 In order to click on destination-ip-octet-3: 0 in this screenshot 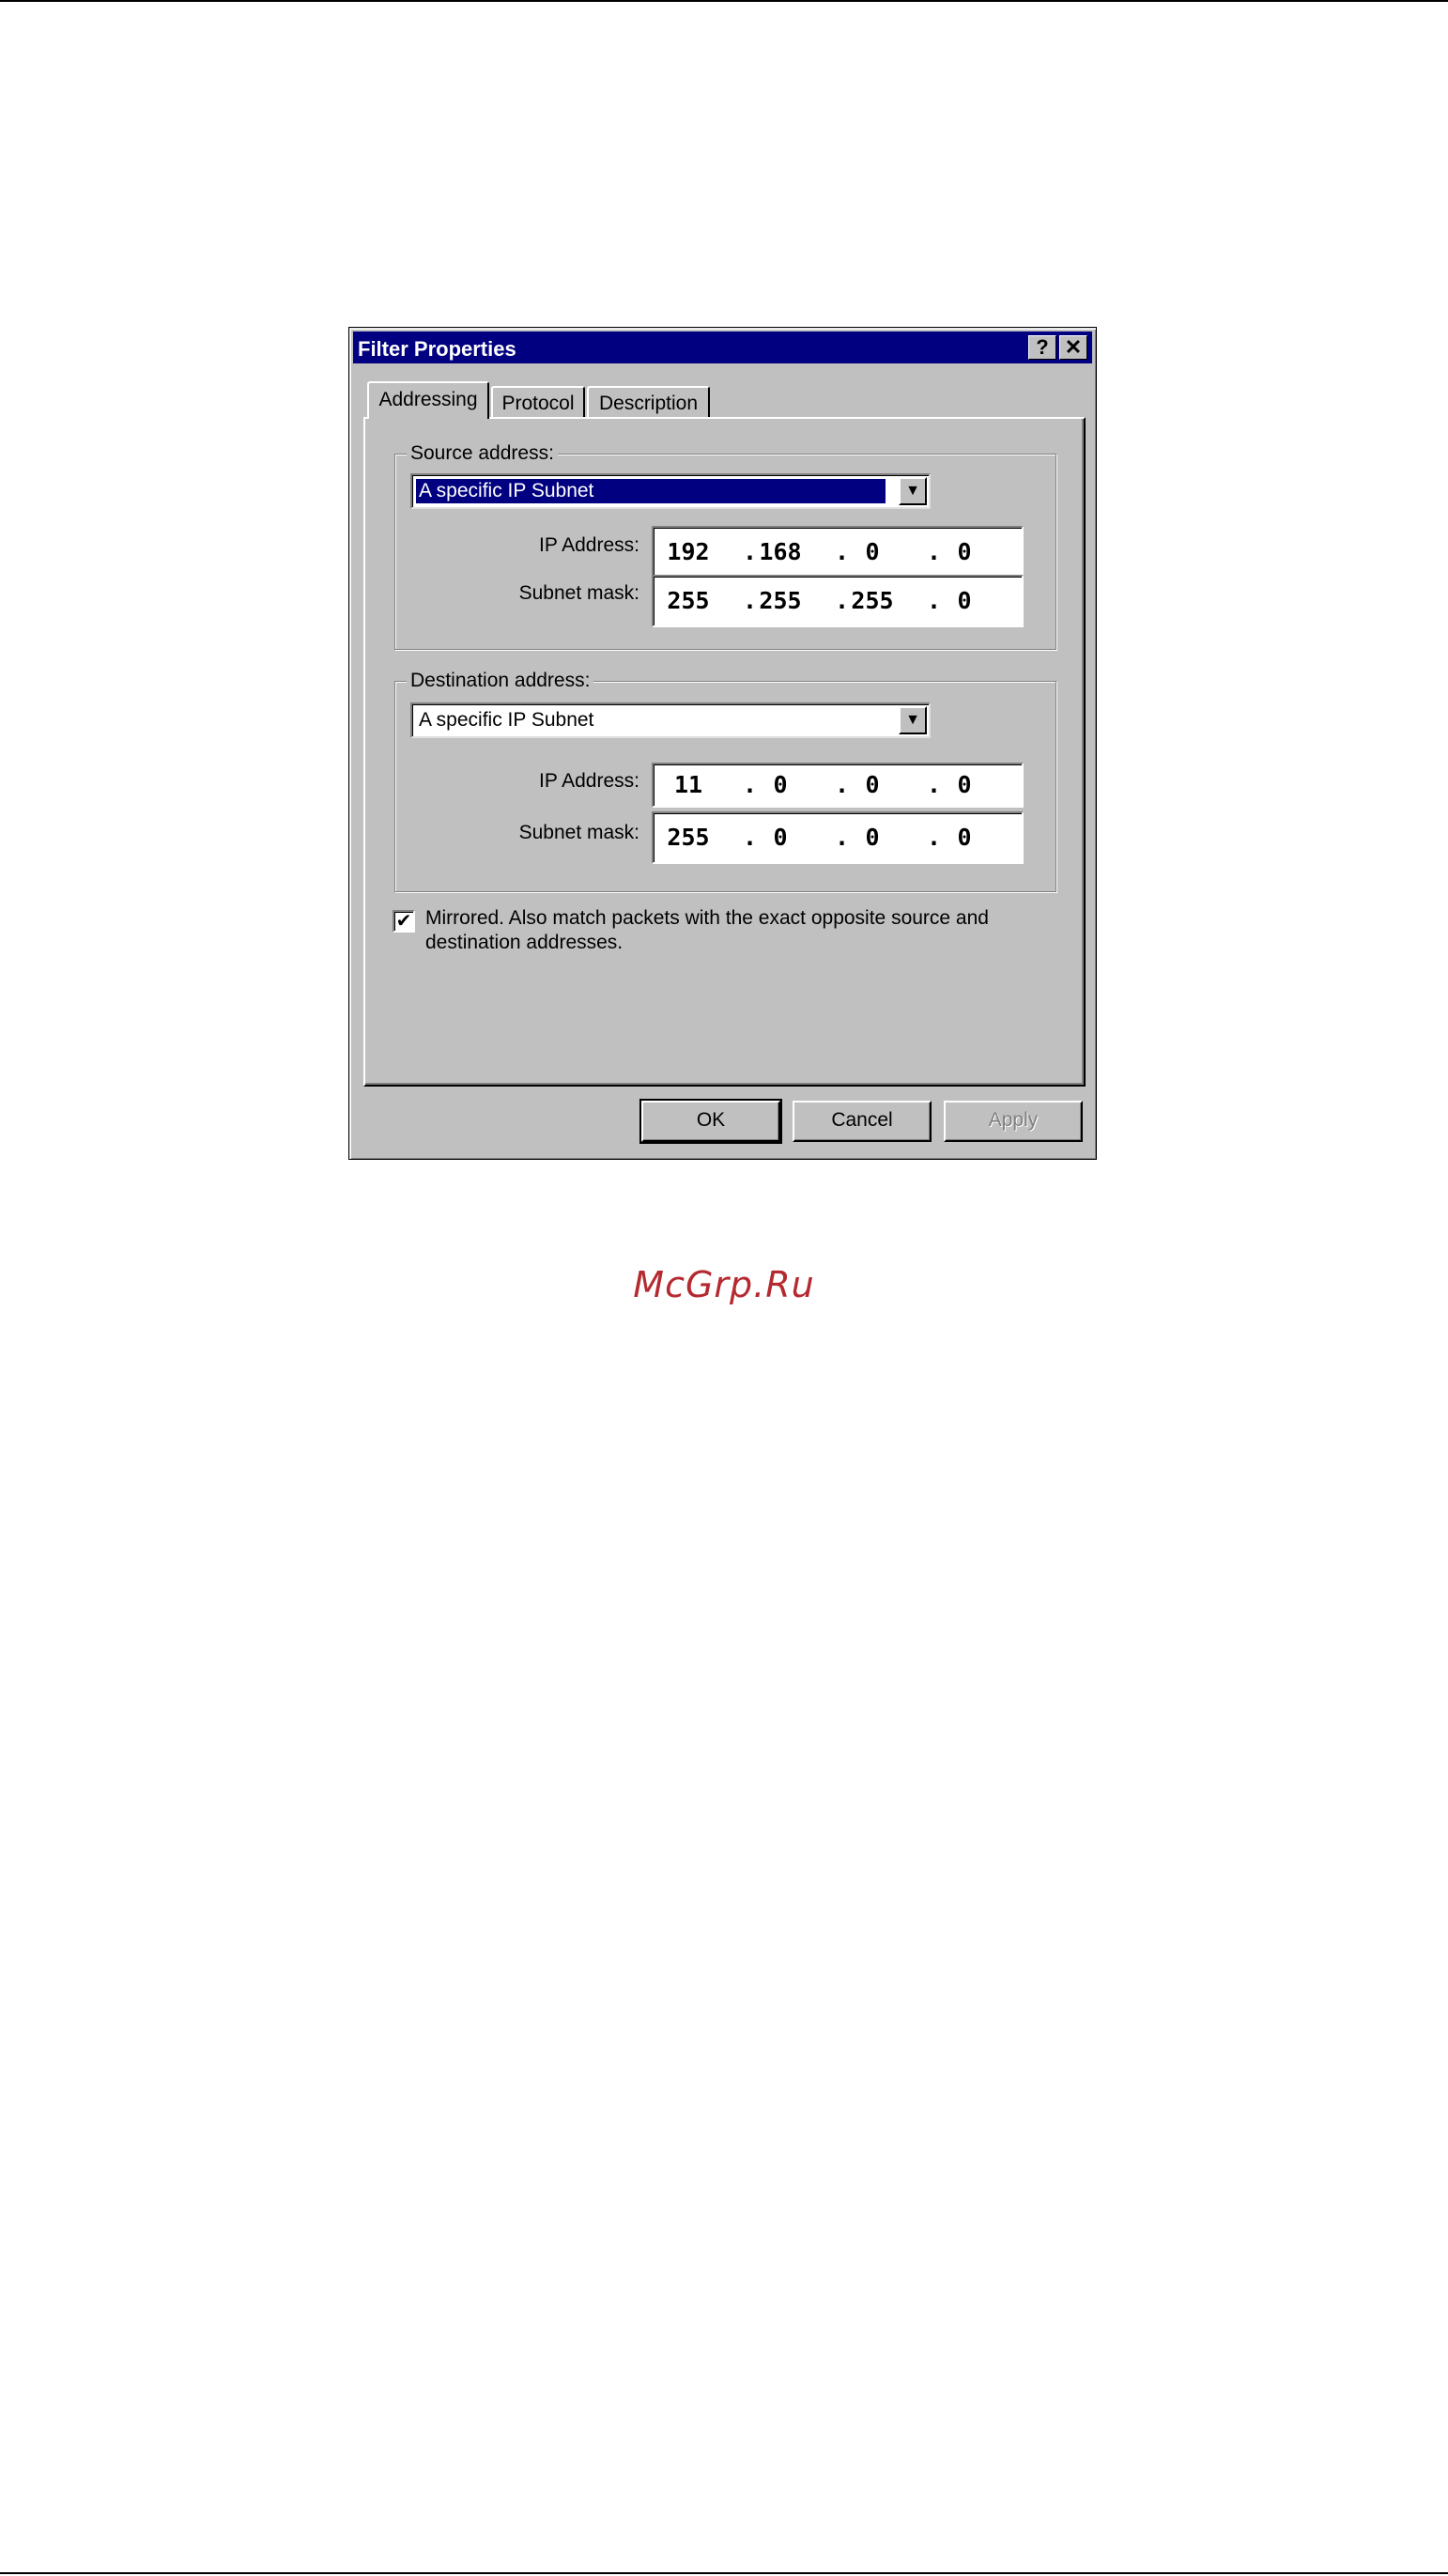, I will do `click(872, 784)`.